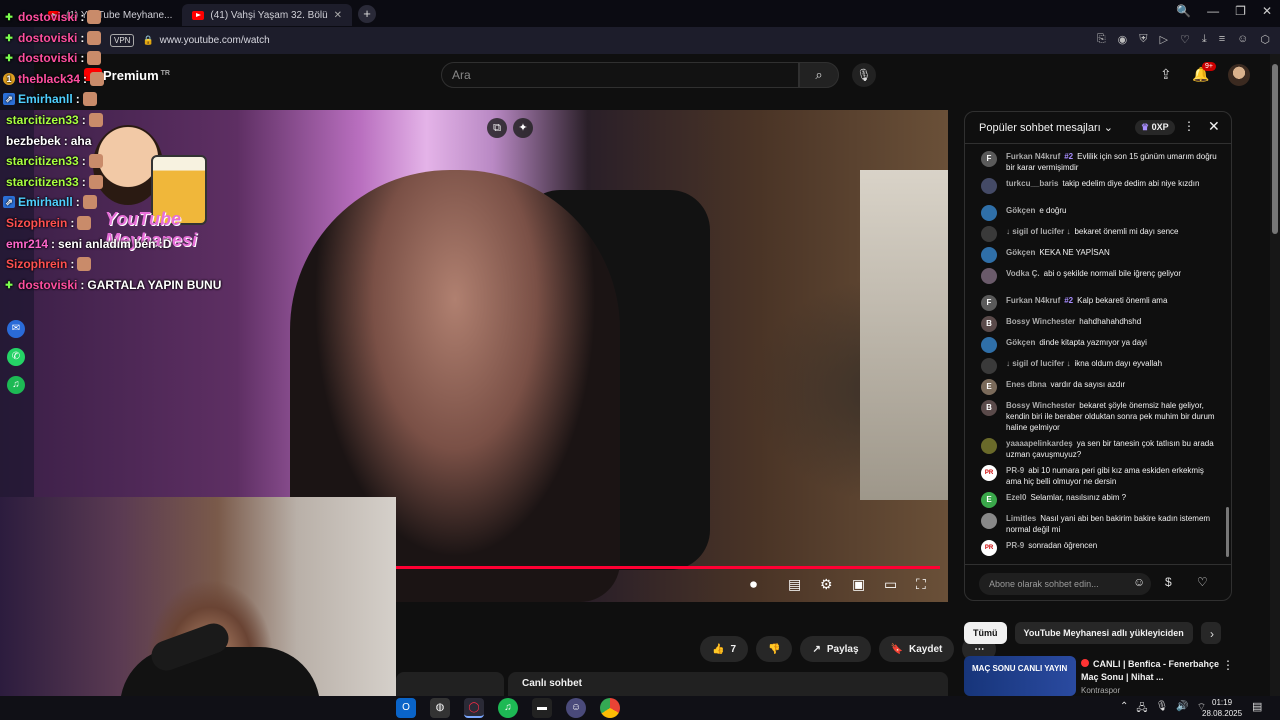  What do you see at coordinates (338, 15) in the screenshot?
I see `close-tab-icon: ✕` at bounding box center [338, 15].